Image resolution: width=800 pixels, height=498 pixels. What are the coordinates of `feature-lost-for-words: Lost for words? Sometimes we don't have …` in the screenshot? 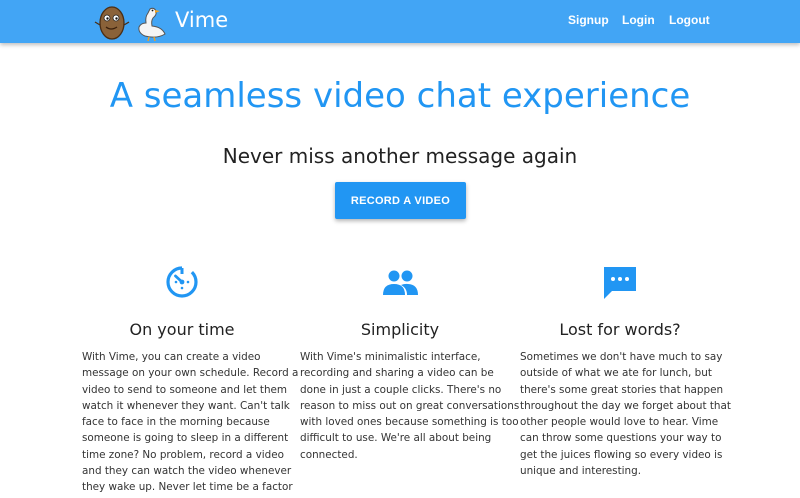 It's located at (620, 370).